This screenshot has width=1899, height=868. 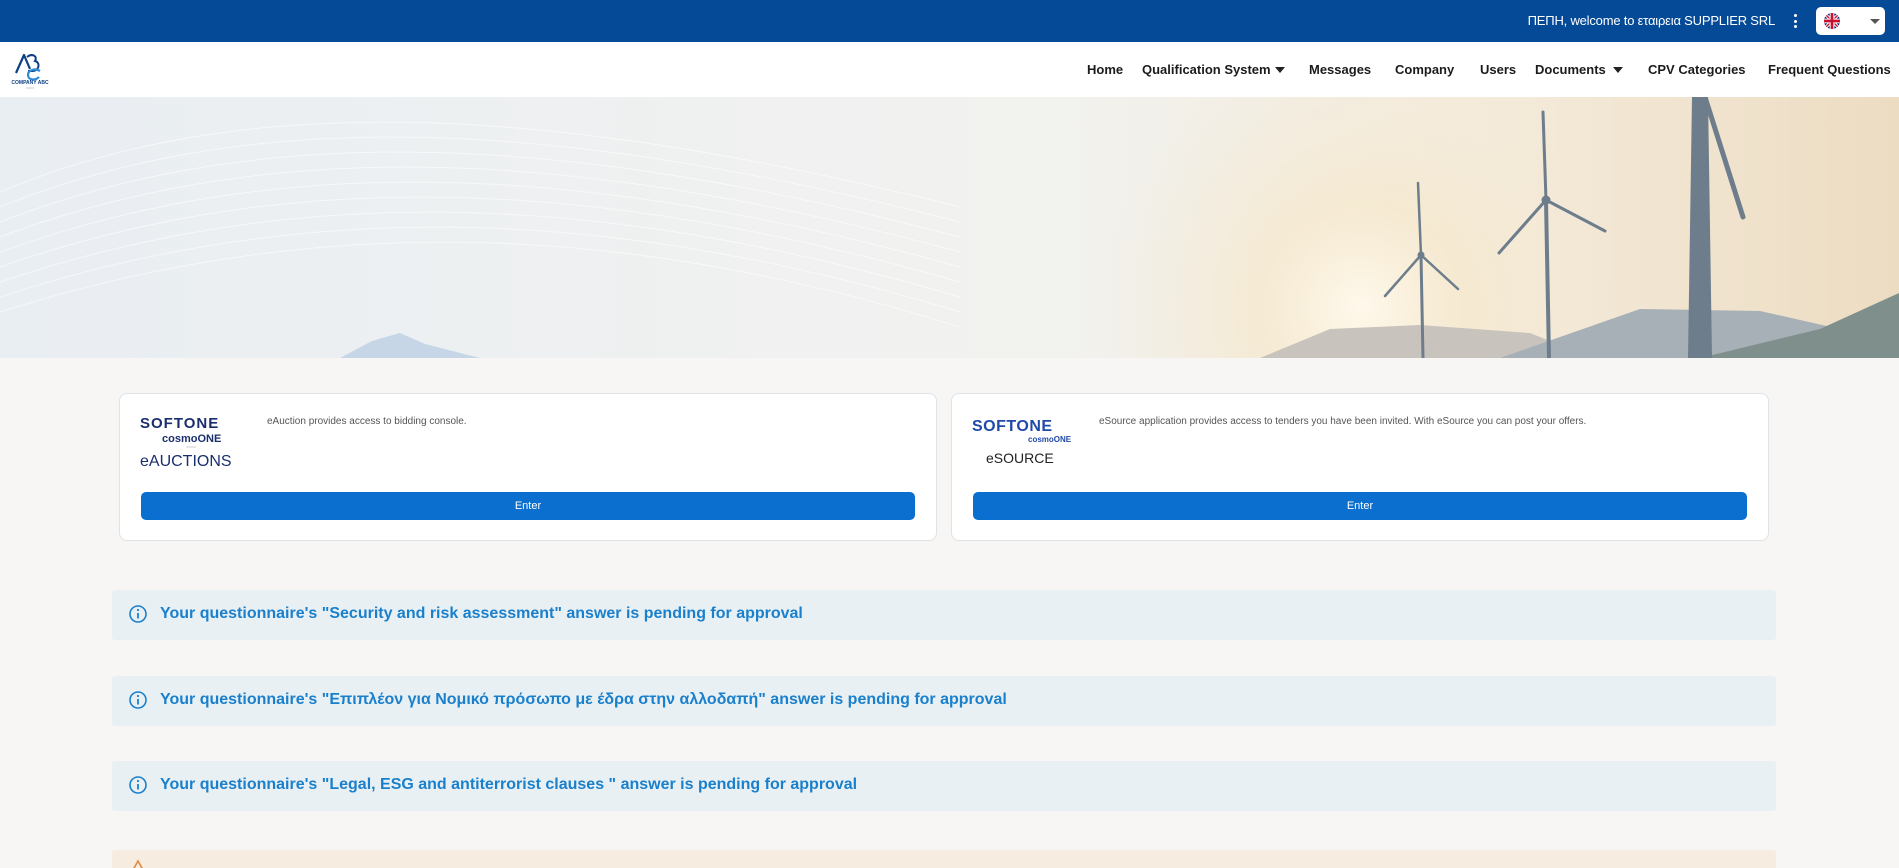 What do you see at coordinates (1498, 69) in the screenshot?
I see `nav-users: Users` at bounding box center [1498, 69].